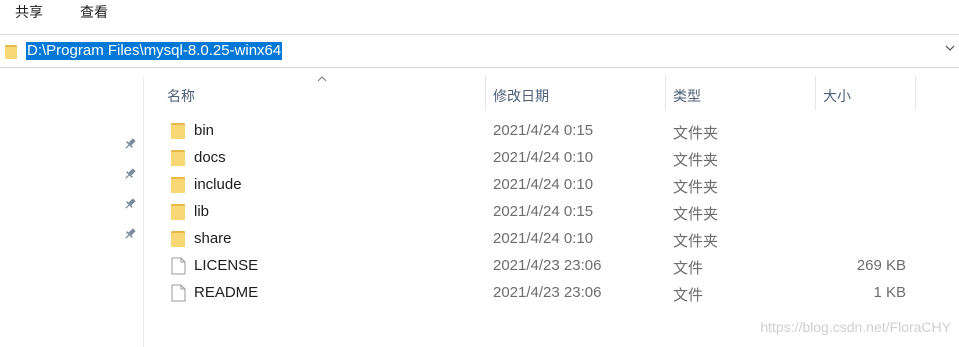 The width and height of the screenshot is (959, 347). Describe the element at coordinates (855, 327) in the screenshot. I see `watermark: https://blog.csdn.net/FloraCHY` at that location.